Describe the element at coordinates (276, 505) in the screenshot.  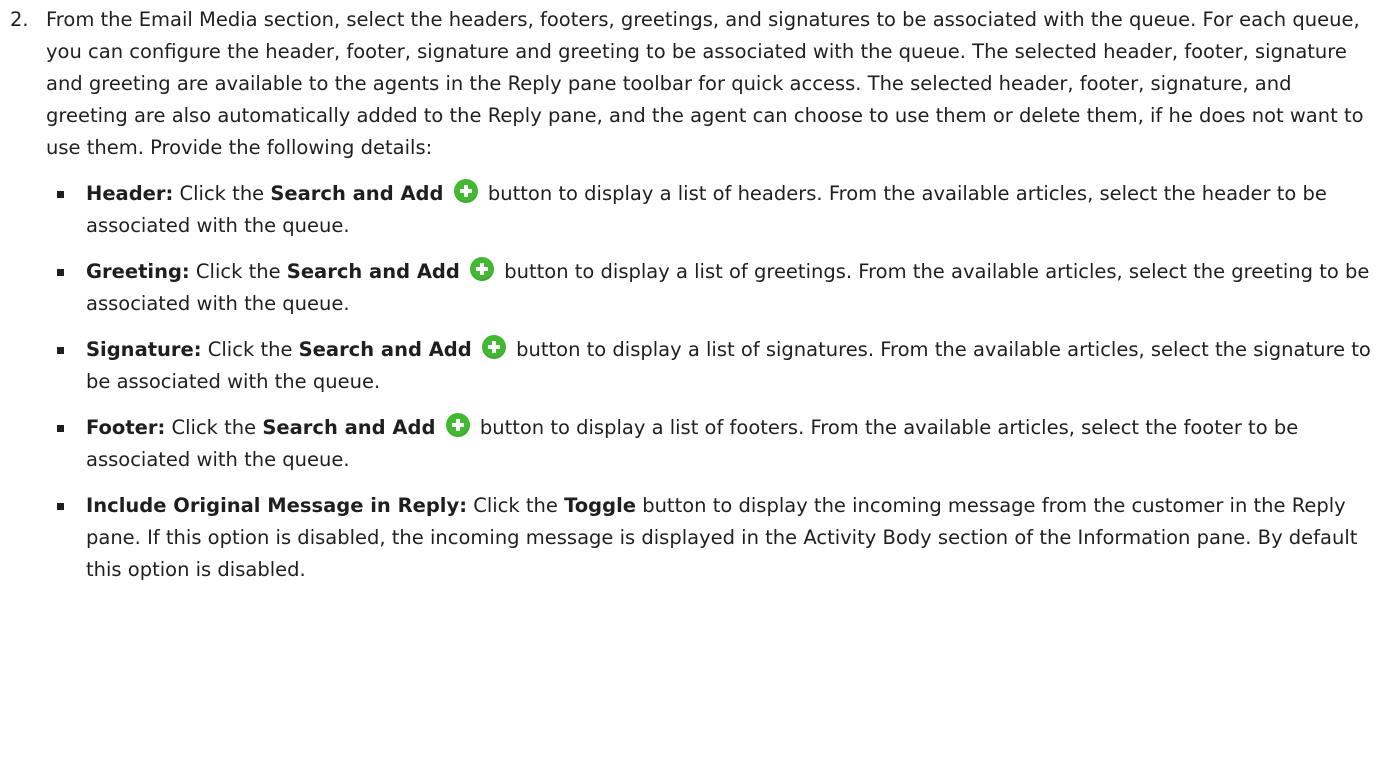
I see `field-term: Include Original Message in Reply:` at that location.